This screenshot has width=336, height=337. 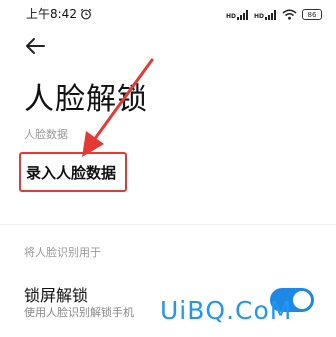 I want to click on cellular-signal-icon-2: HD, so click(x=265, y=14).